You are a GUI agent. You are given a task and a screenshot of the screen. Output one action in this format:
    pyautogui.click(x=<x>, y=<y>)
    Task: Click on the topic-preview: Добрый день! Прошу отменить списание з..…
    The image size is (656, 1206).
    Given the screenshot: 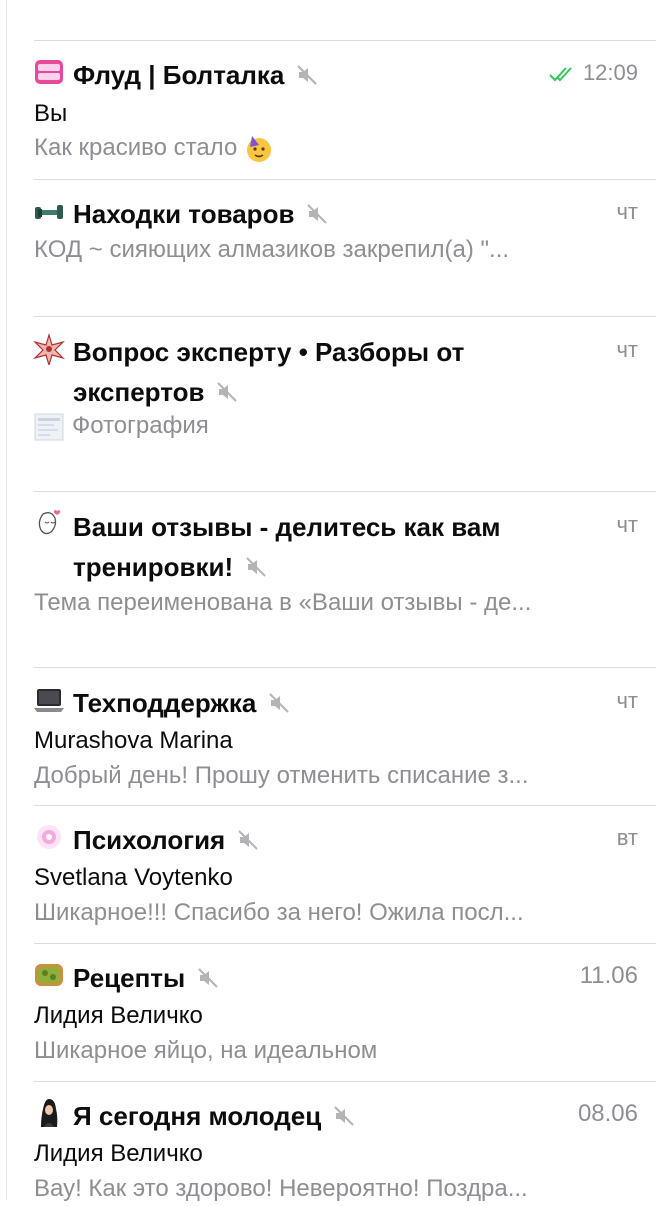 What is the action you would take?
    pyautogui.click(x=281, y=775)
    